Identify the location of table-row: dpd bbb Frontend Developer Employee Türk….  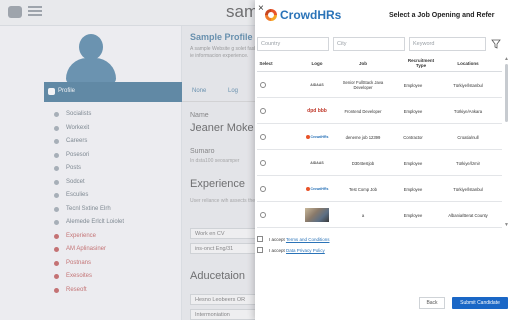
(379, 111).